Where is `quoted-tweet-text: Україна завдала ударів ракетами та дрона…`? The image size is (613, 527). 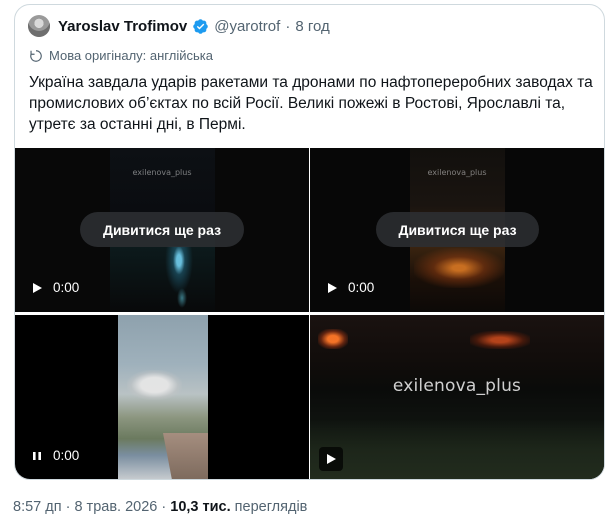 quoted-tweet-text: Україна завдала ударів ракетами та дрона… is located at coordinates (312, 103).